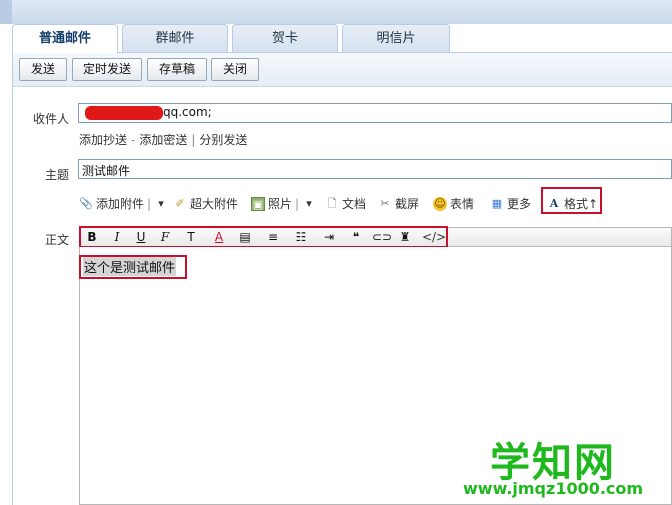 The height and width of the screenshot is (505, 672). What do you see at coordinates (497, 203) in the screenshot?
I see `grid-icon: ▦` at bounding box center [497, 203].